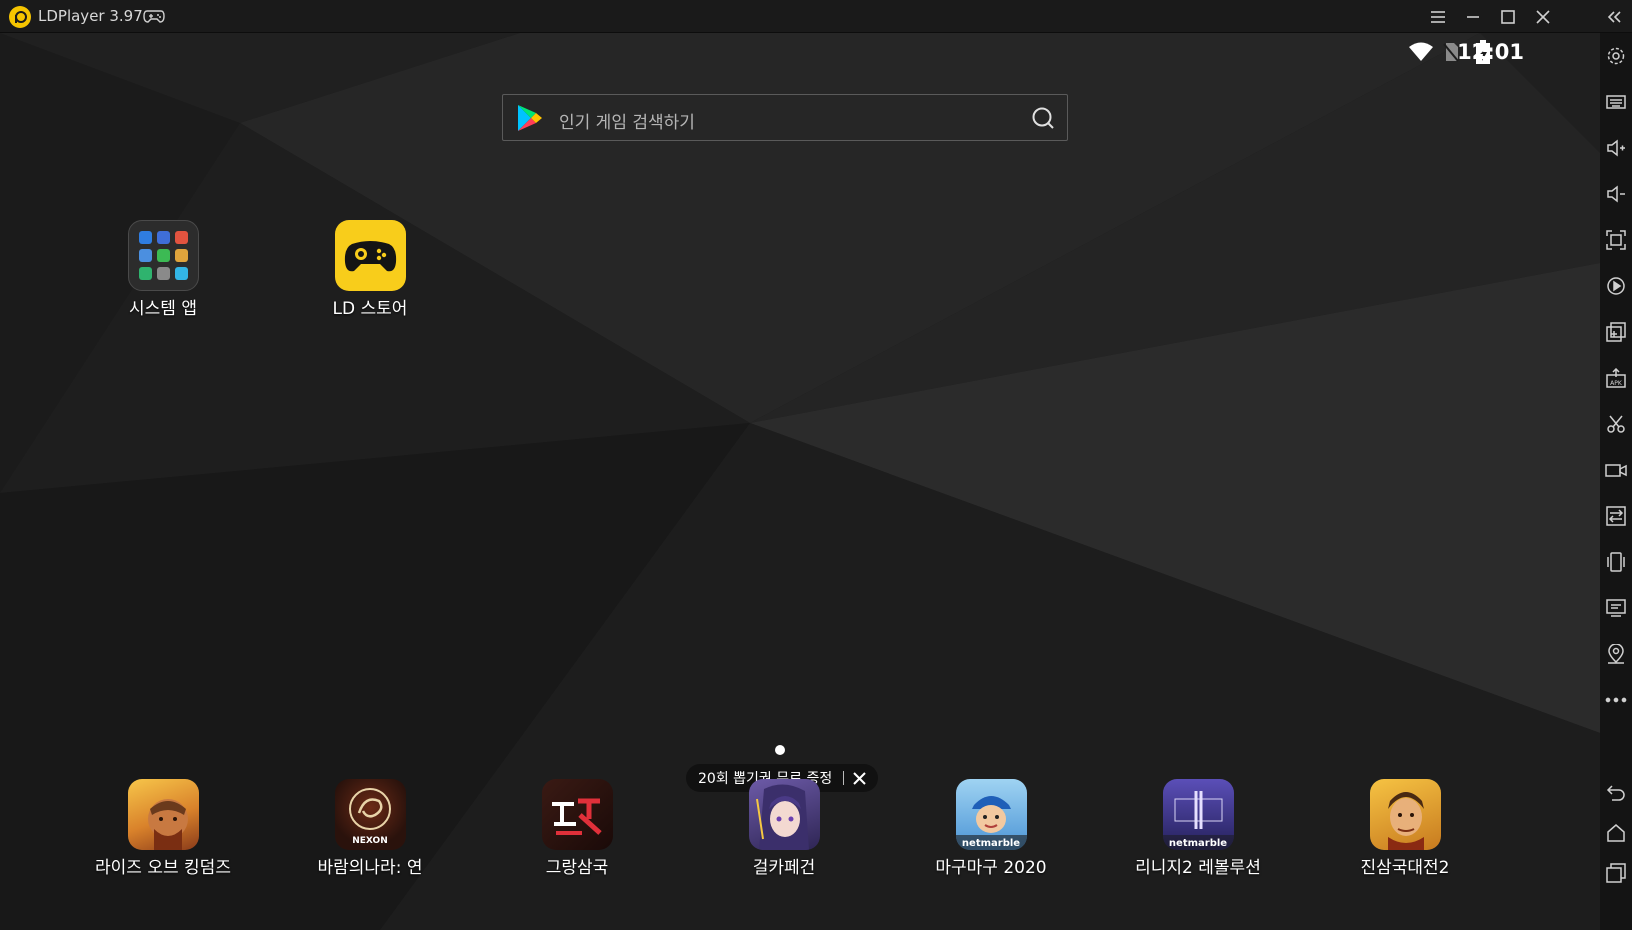 Image resolution: width=1632 pixels, height=930 pixels. What do you see at coordinates (1616, 470) in the screenshot?
I see `record-icon` at bounding box center [1616, 470].